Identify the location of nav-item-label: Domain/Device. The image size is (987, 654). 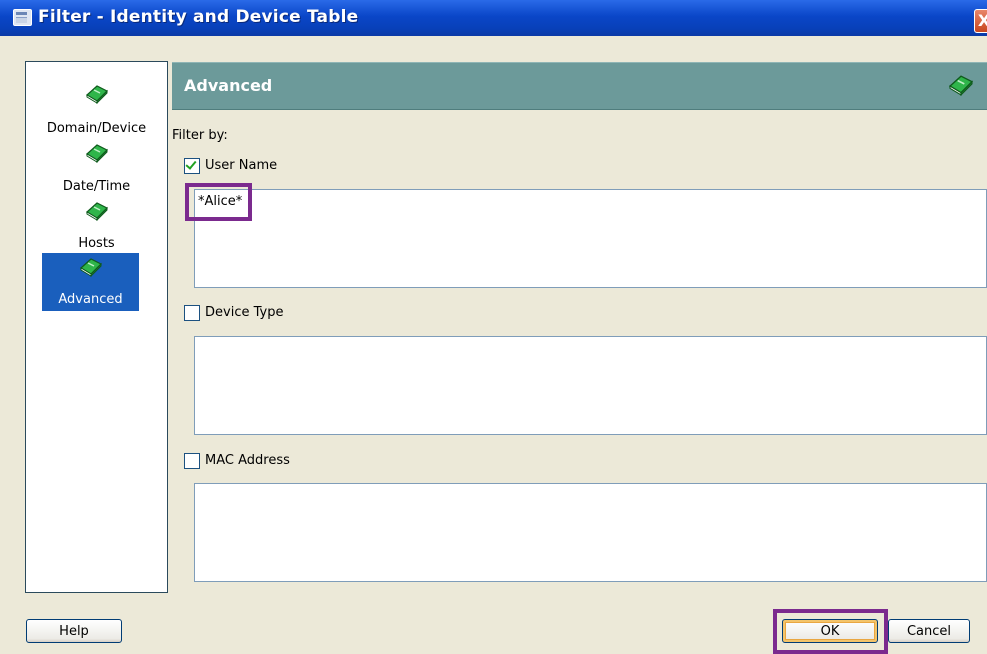
(96, 128).